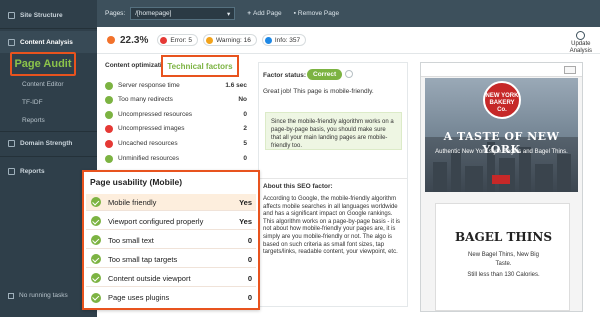 This screenshot has height=317, width=600. What do you see at coordinates (11, 15) in the screenshot?
I see `site-structure-icon` at bounding box center [11, 15].